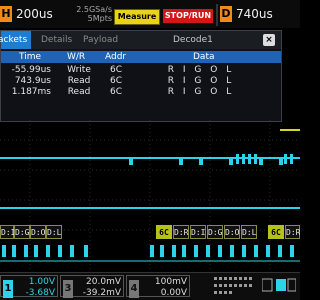  What do you see at coordinates (40, 293) in the screenshot?
I see `channel-1-offset: -3.68V` at bounding box center [40, 293].